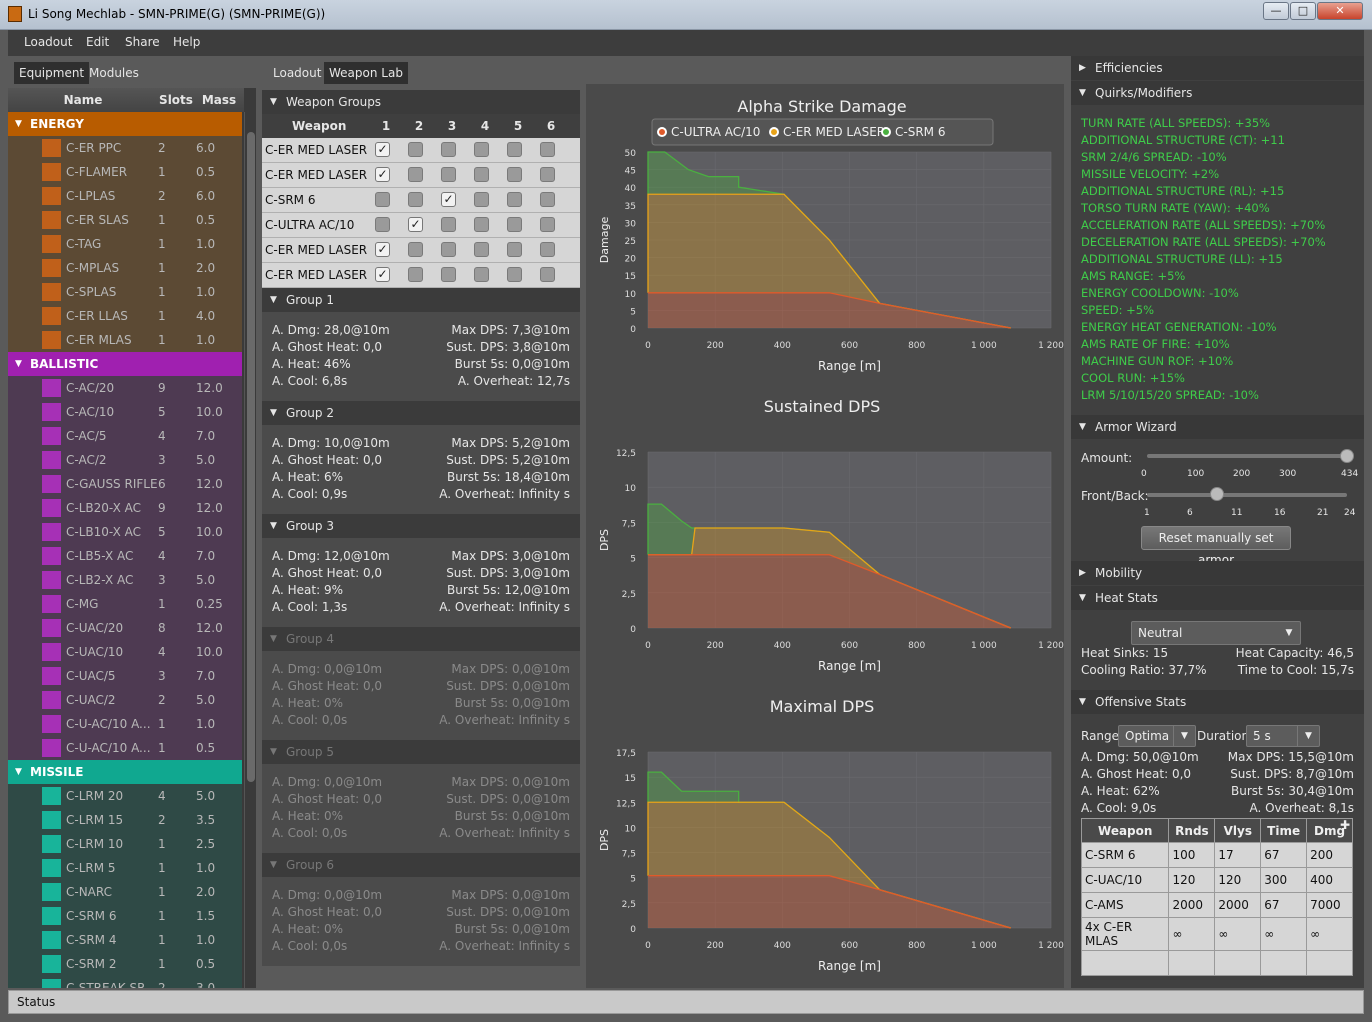 The width and height of the screenshot is (1372, 1022). I want to click on equipment-item: C-AC/2 3 5.0, so click(125, 460).